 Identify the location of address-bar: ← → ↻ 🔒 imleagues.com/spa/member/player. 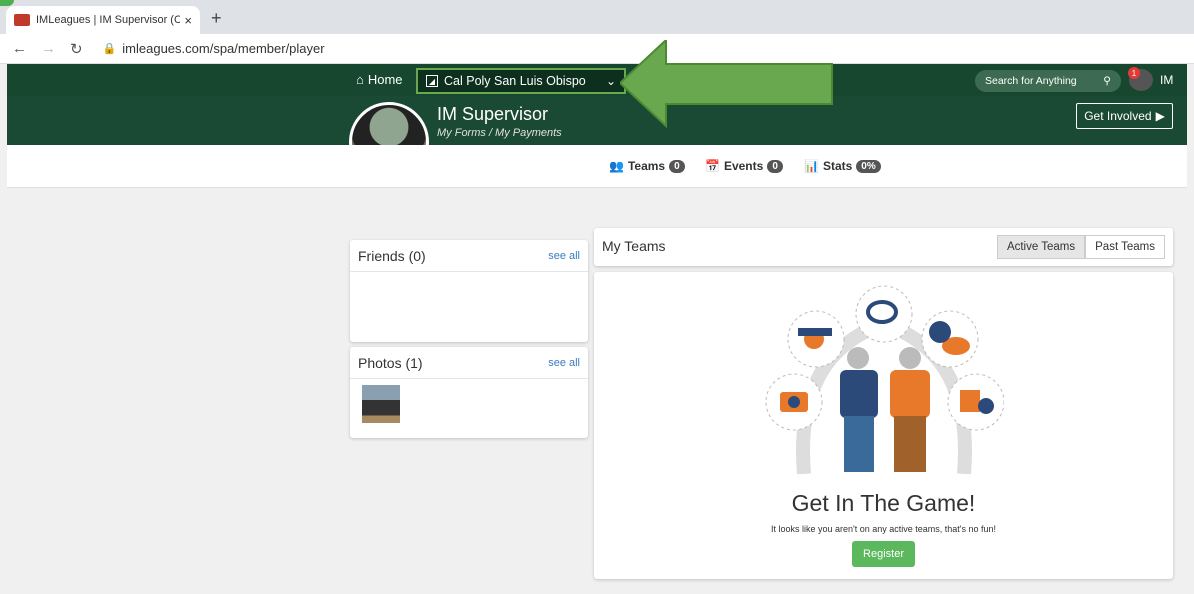
(597, 49).